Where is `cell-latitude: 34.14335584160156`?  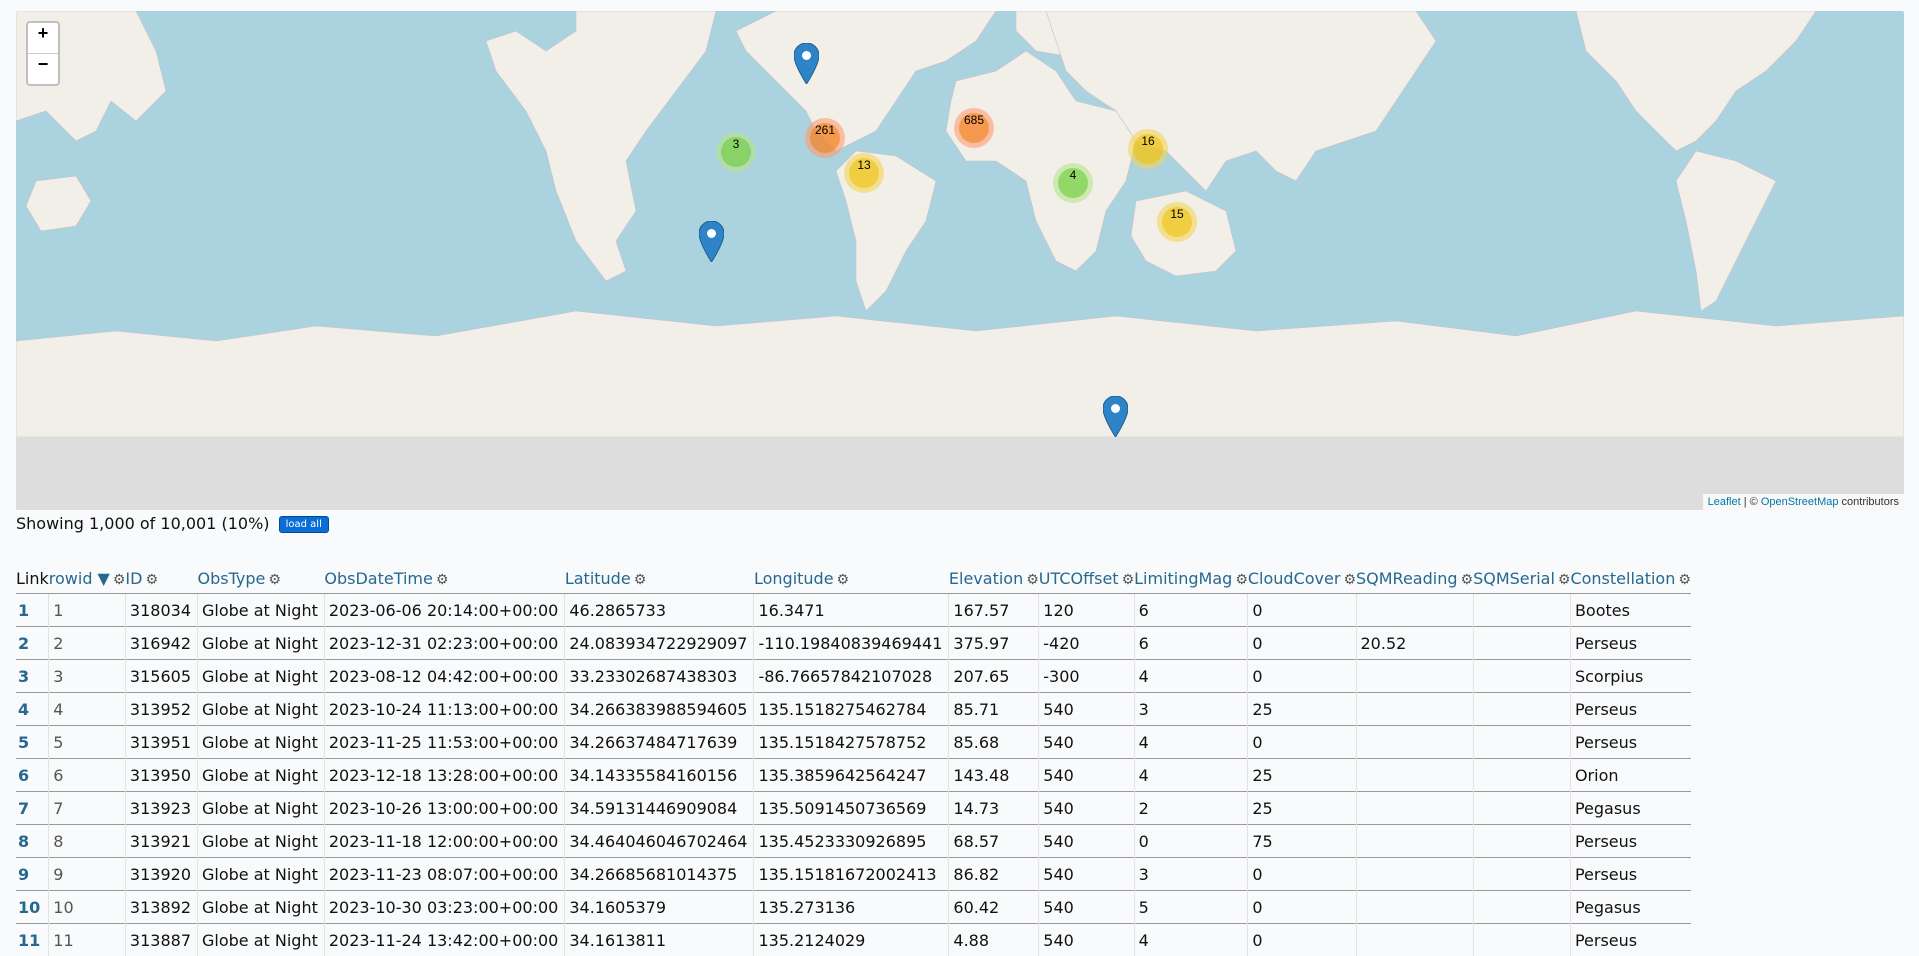
cell-latitude: 34.14335584160156 is located at coordinates (659, 775).